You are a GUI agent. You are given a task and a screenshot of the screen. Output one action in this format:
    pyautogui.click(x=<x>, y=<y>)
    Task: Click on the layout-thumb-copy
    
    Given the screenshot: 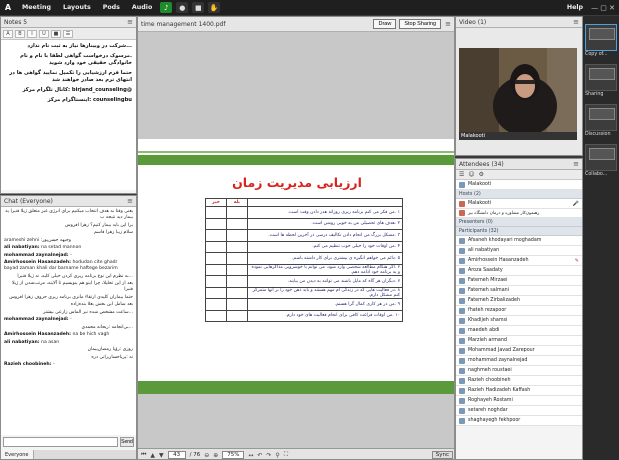 What is the action you would take?
    pyautogui.click(x=601, y=37)
    